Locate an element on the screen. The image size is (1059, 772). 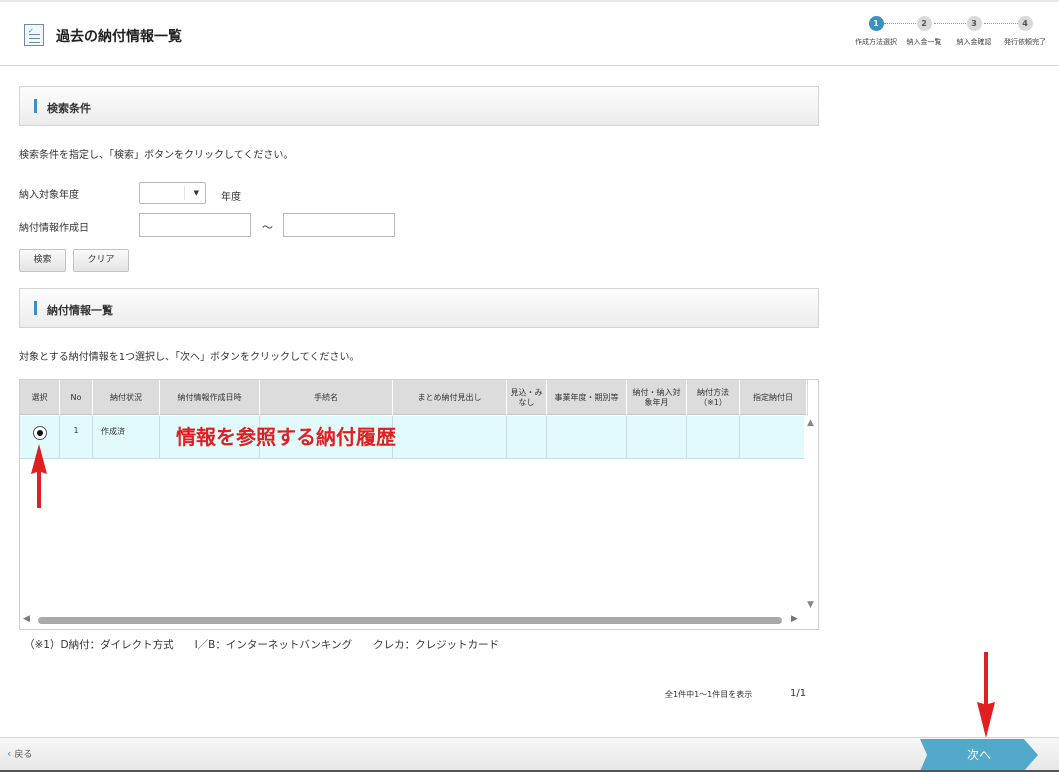
pager-info: 全1件中1～1件目を表示 is located at coordinates (709, 694).